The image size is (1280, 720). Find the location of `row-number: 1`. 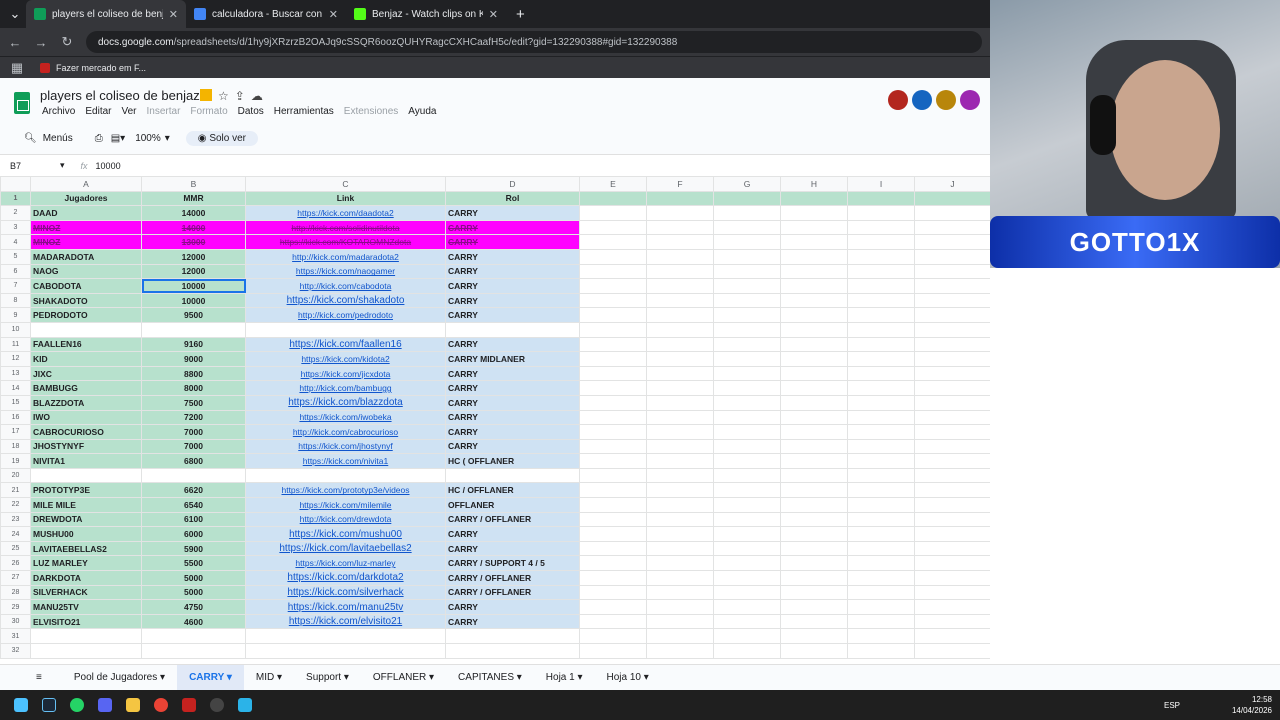

row-number: 1 is located at coordinates (15, 198).